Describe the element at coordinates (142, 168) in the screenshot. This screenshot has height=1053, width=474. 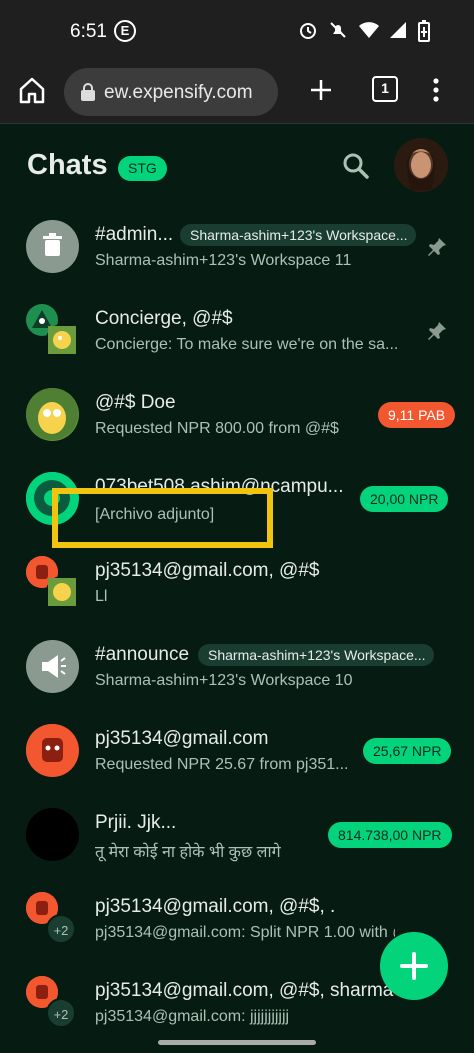
I see `env-badge: STG` at that location.